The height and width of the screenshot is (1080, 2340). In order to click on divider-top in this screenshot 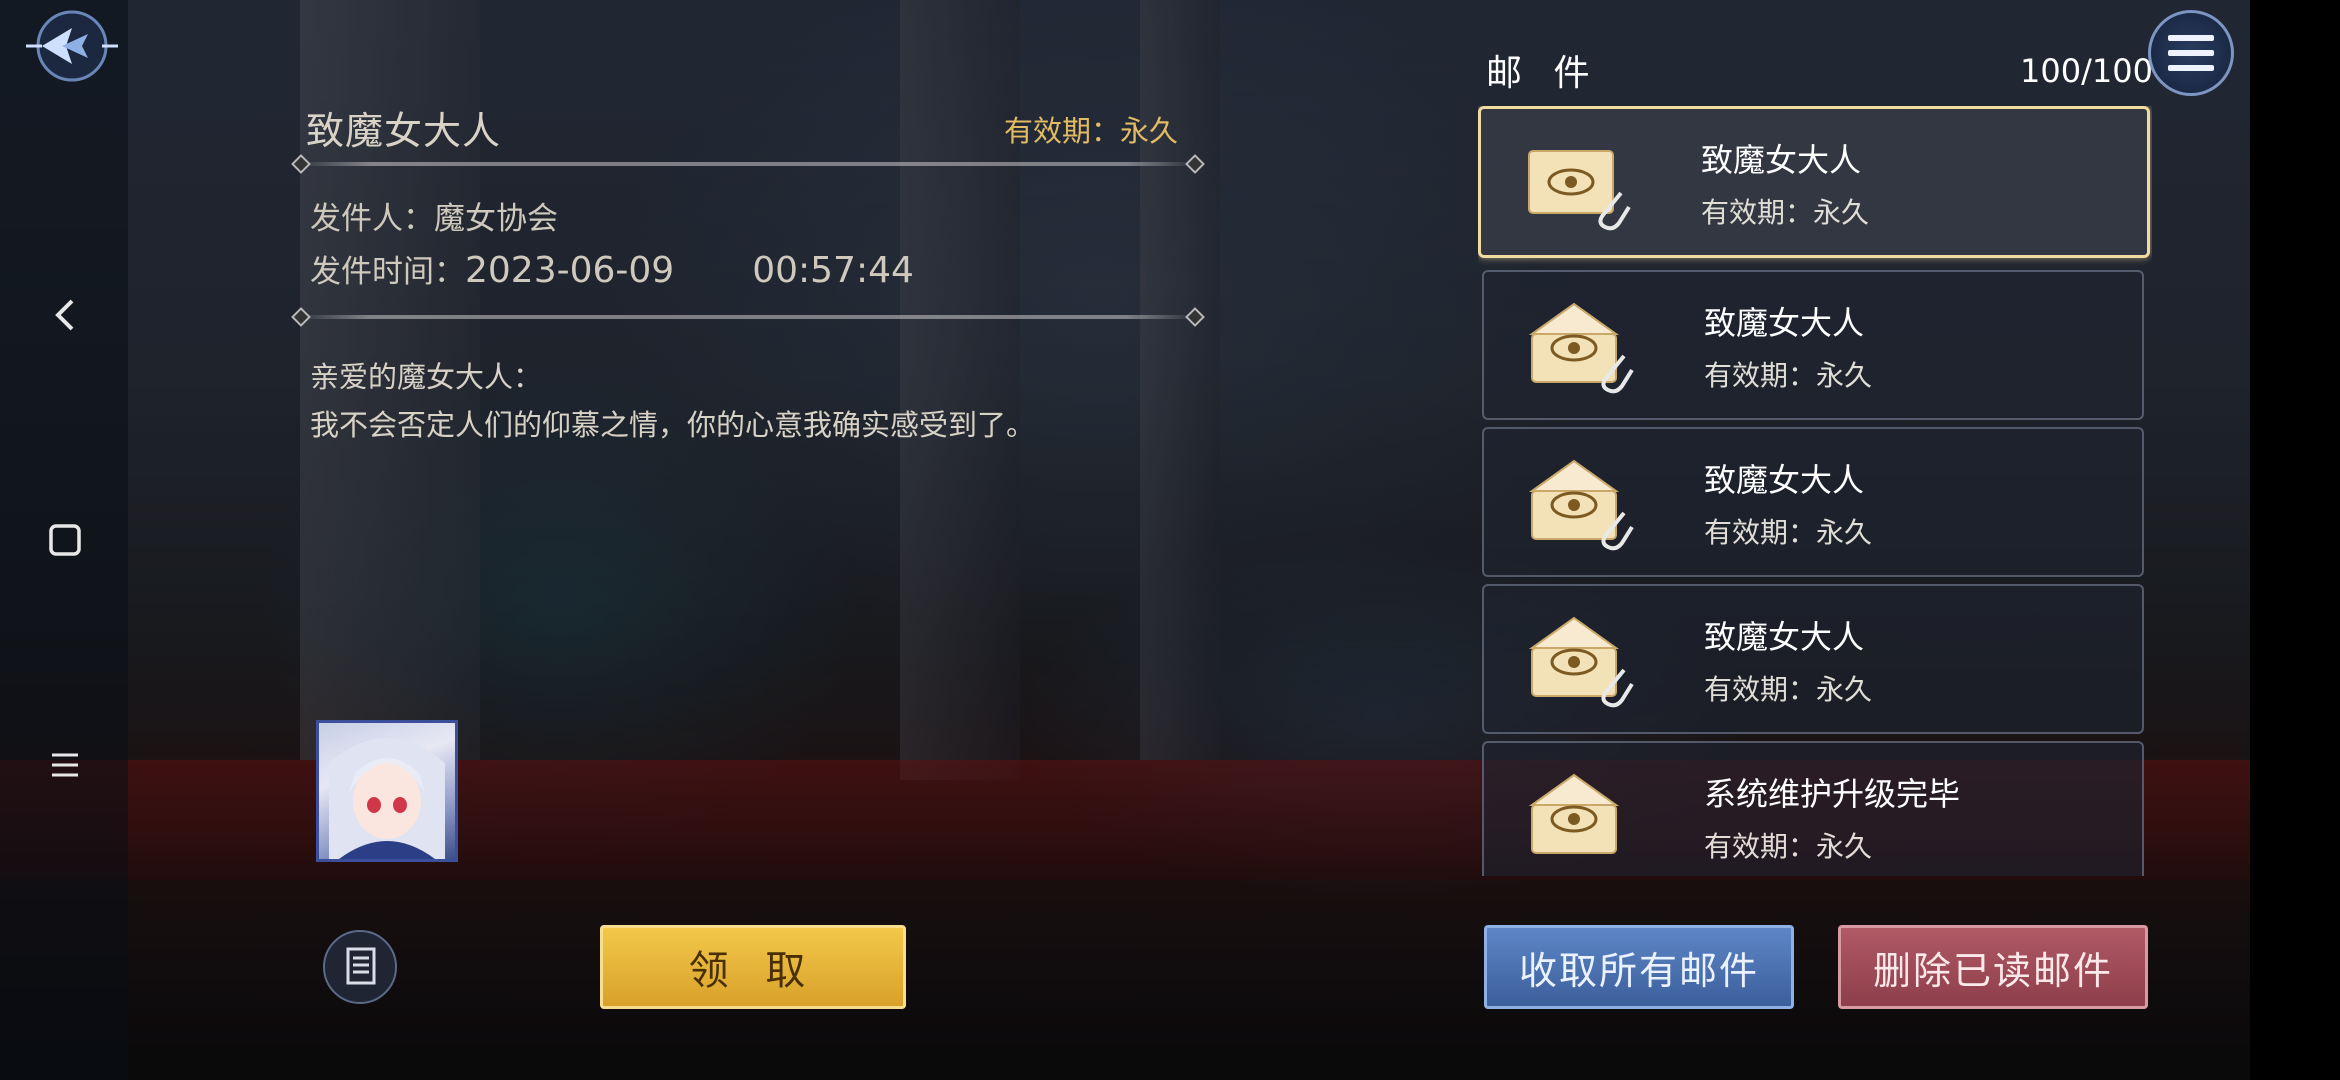, I will do `click(748, 164)`.